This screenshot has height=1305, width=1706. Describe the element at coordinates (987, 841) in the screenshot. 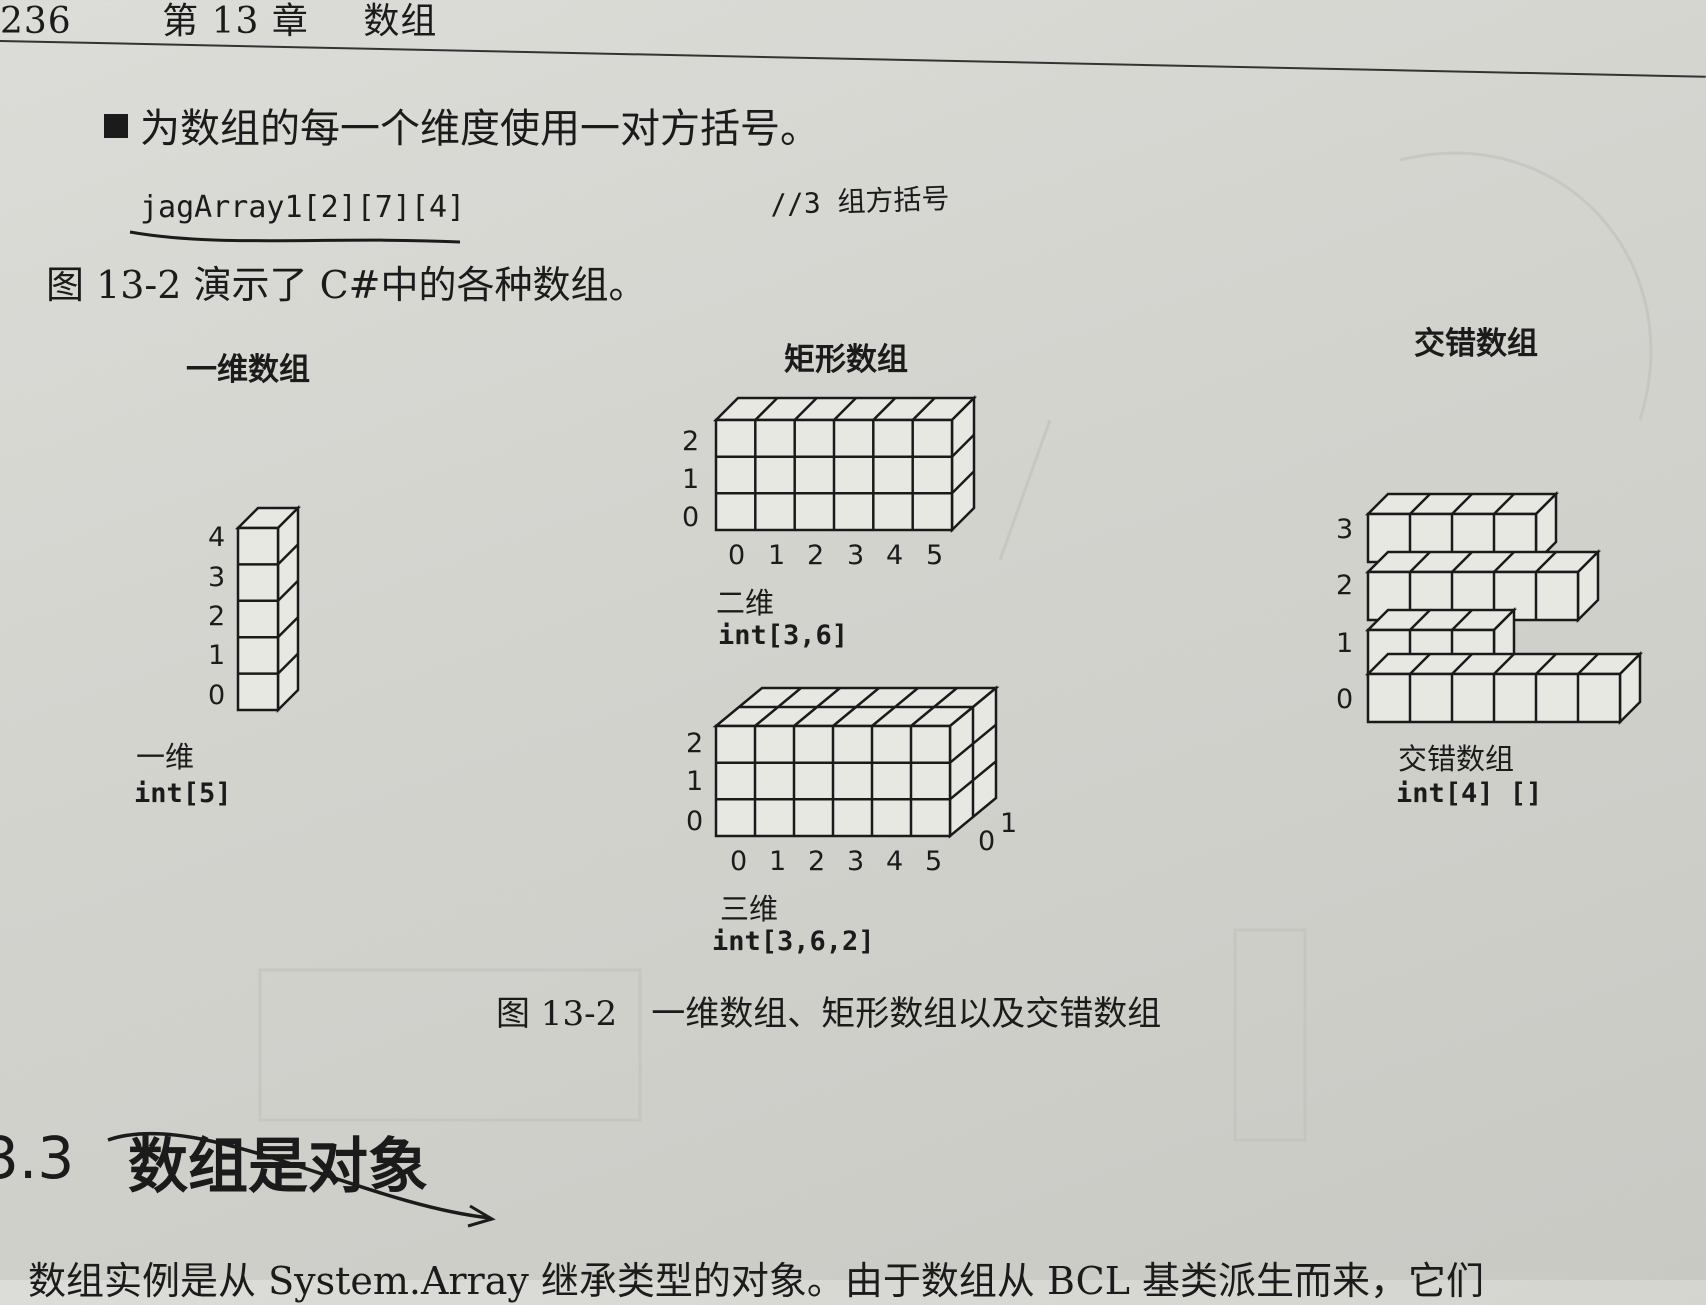

I see `three-dim-z-tick: 0` at that location.